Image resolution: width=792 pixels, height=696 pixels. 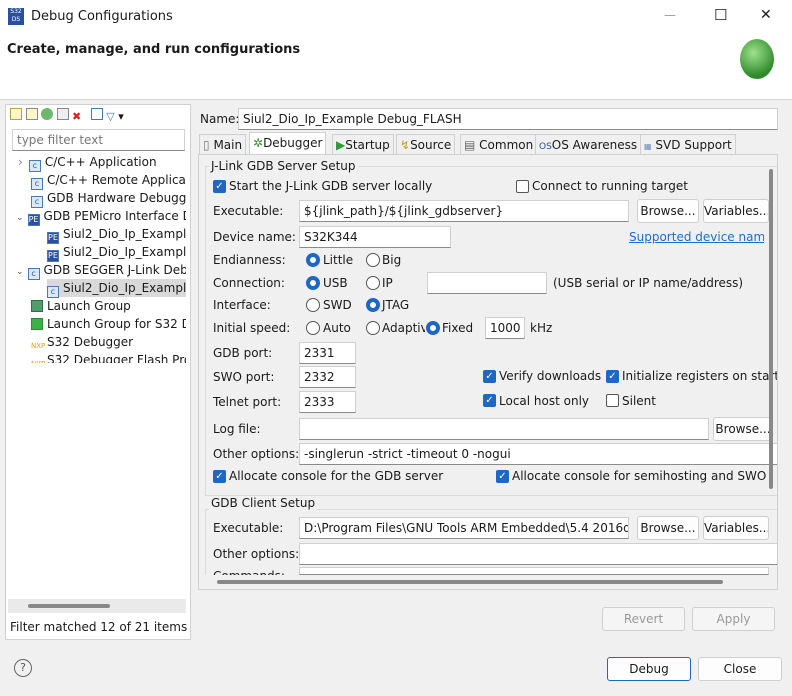 What do you see at coordinates (252, 328) in the screenshot?
I see `speed-label: Initial speed:` at bounding box center [252, 328].